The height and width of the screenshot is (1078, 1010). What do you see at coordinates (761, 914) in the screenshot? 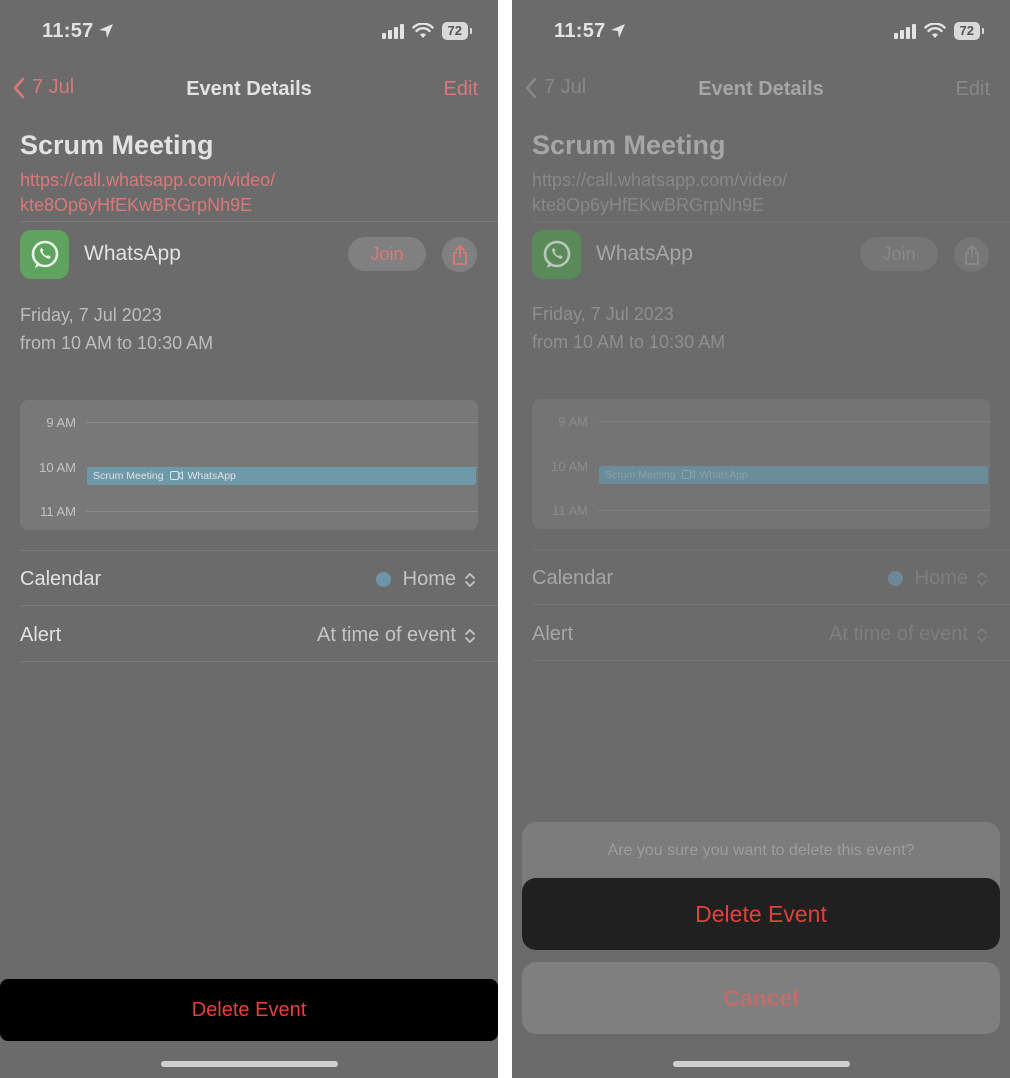
I see `confirm-delete-button: Delete Event` at bounding box center [761, 914].